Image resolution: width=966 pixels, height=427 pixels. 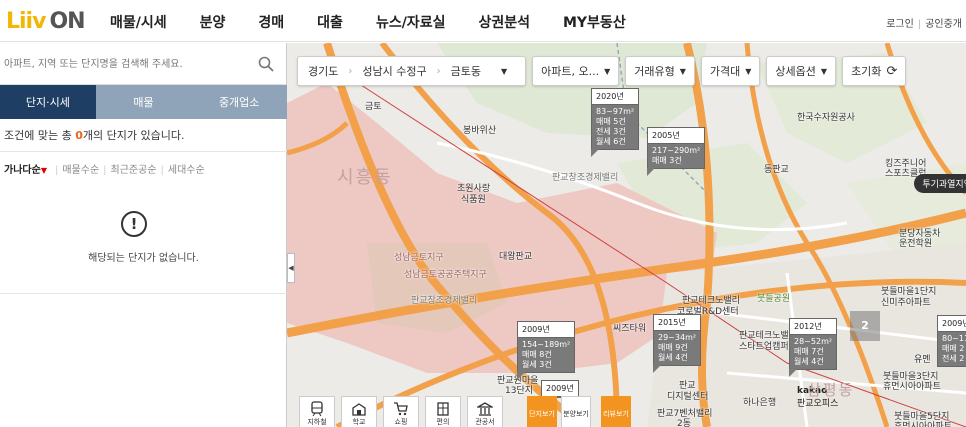 I want to click on presale-view-button: 분양보기, so click(x=576, y=411).